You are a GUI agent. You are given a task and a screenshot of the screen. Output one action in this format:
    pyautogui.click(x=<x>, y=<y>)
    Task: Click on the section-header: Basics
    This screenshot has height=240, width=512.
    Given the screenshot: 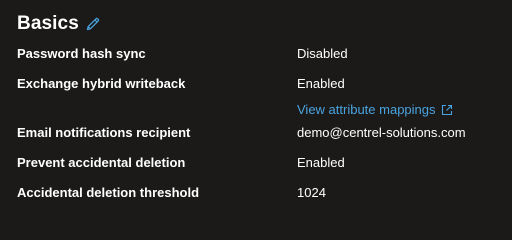 What is the action you would take?
    pyautogui.click(x=59, y=24)
    